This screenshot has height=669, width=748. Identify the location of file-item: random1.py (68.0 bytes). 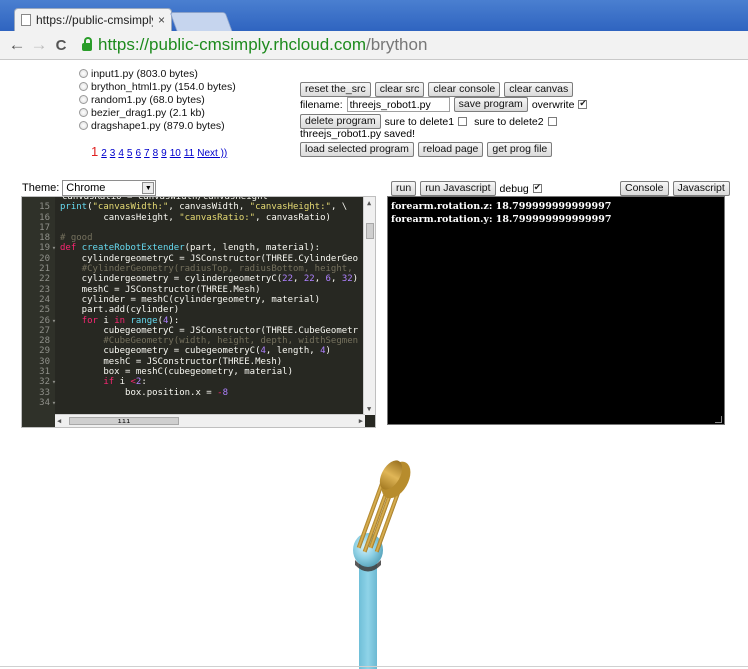
(157, 99).